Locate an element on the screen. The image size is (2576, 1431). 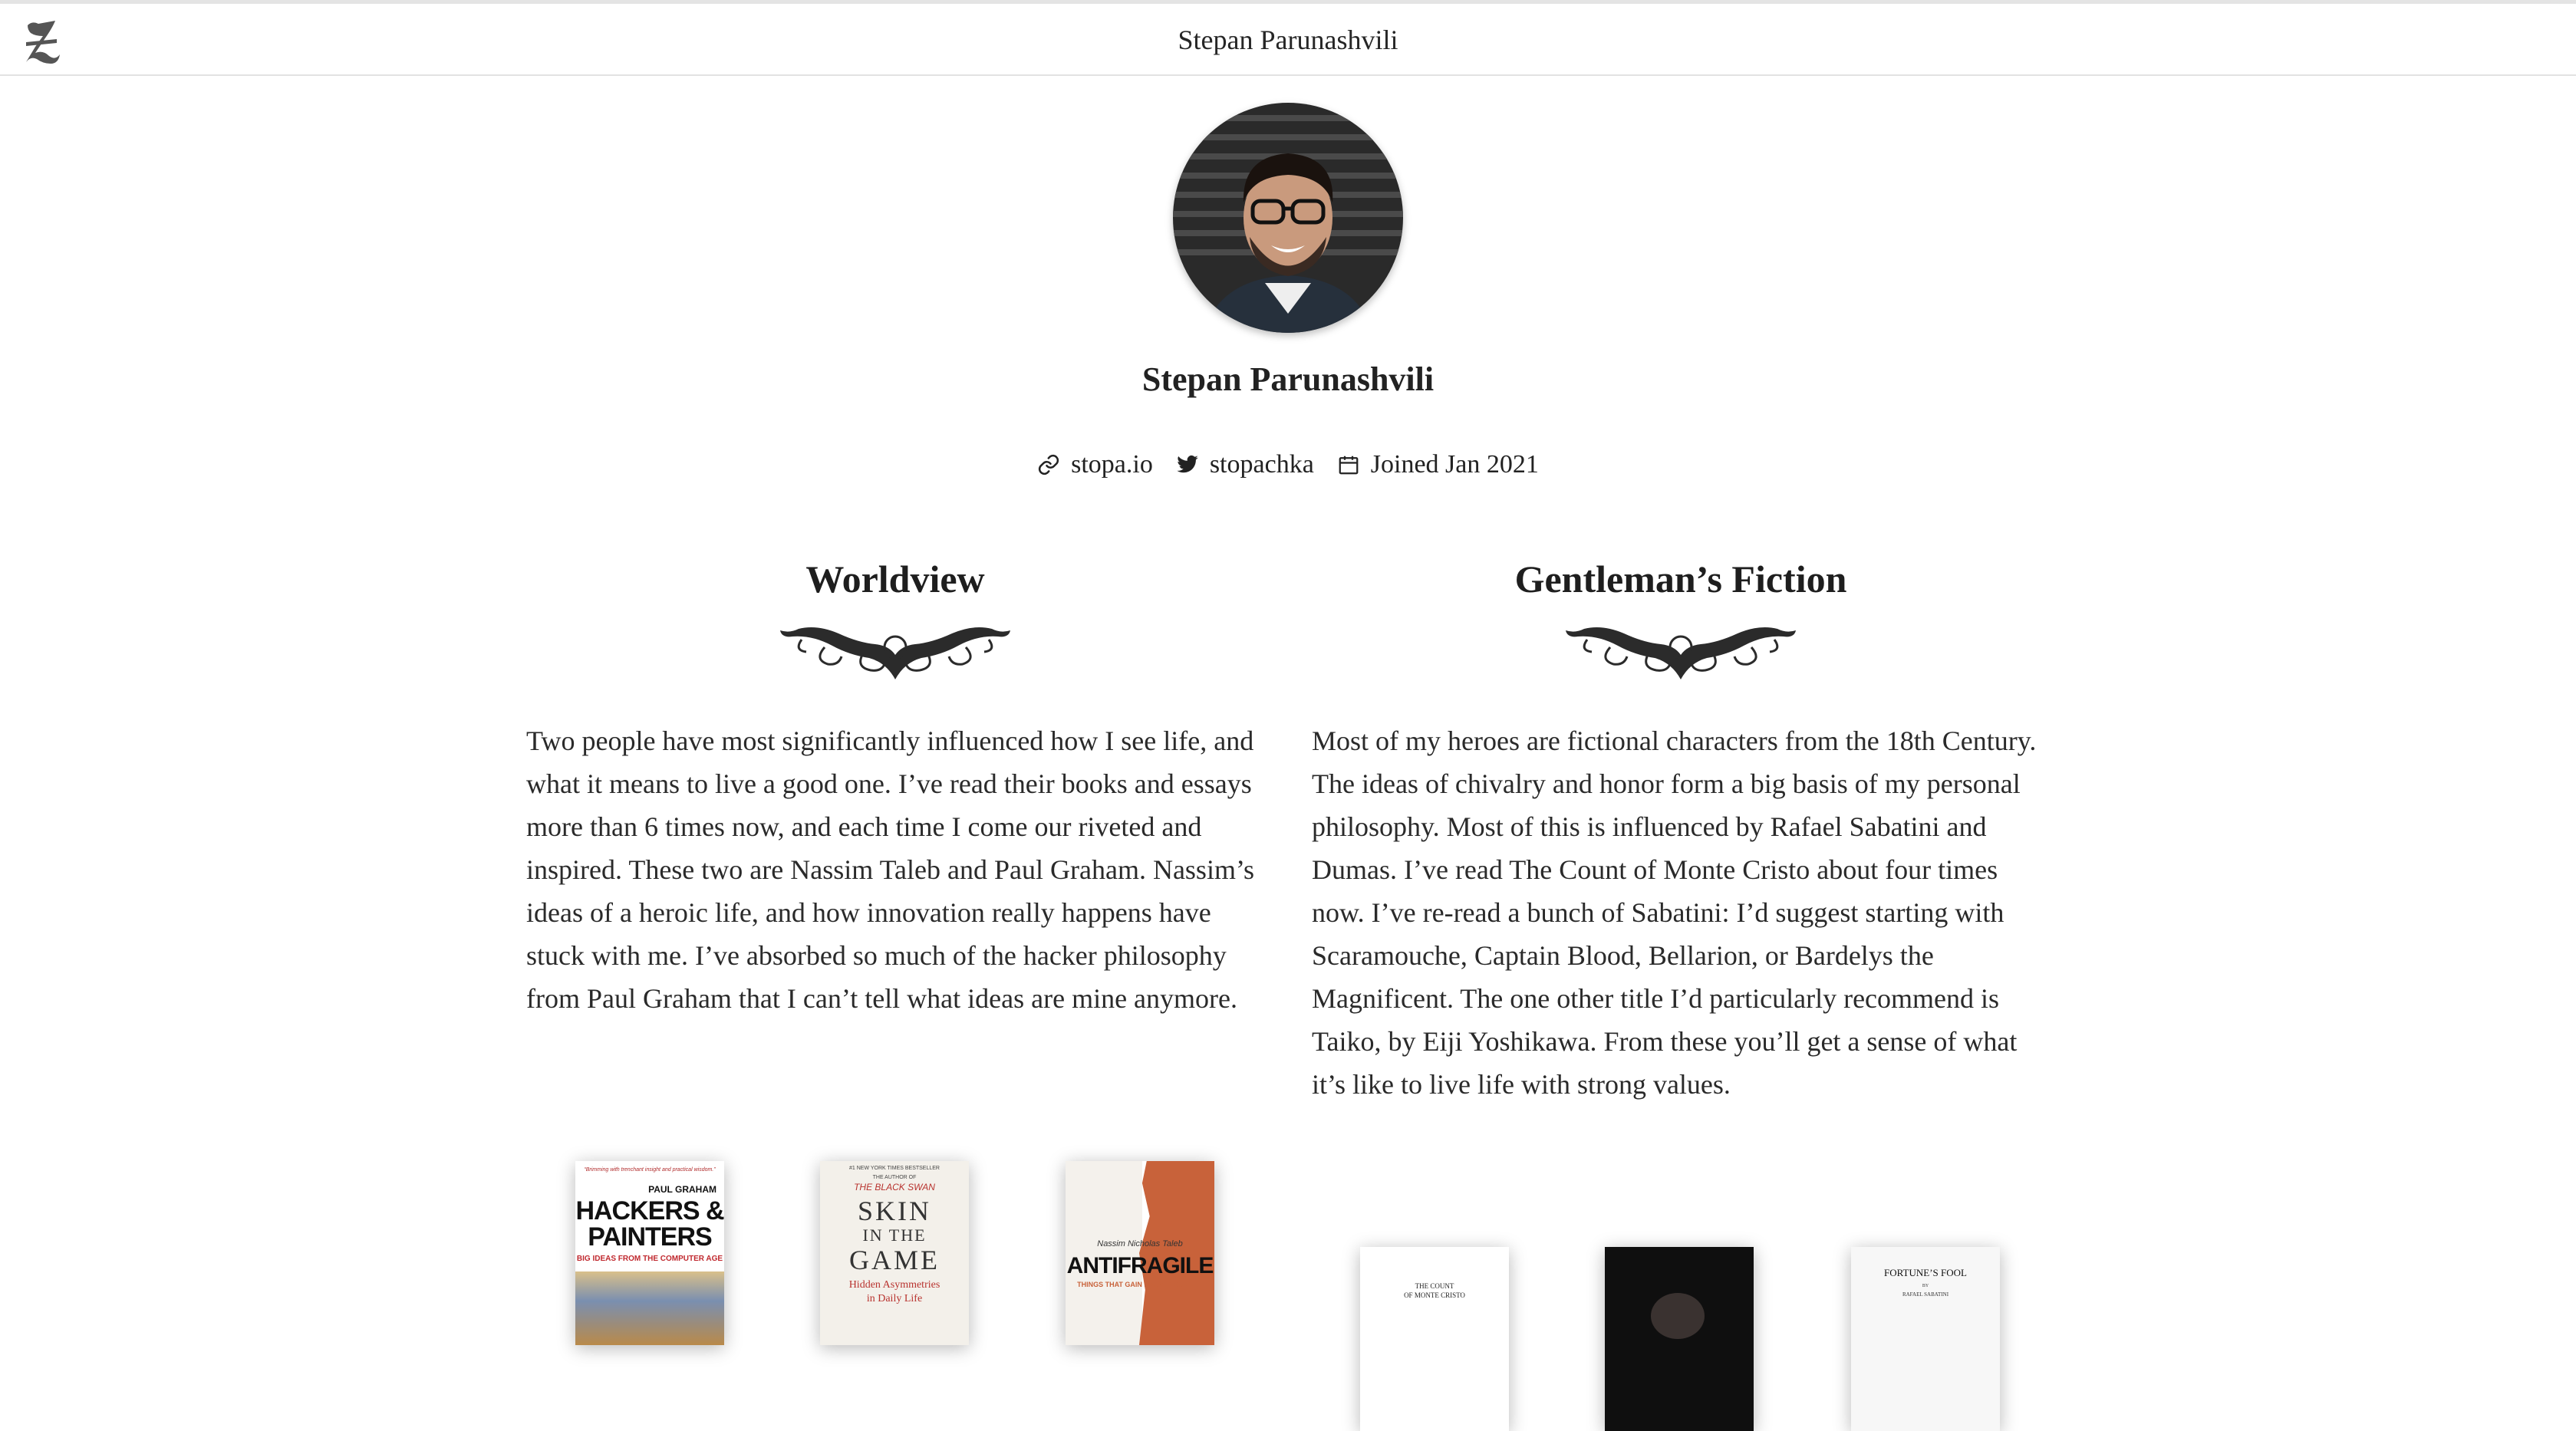
link-icon is located at coordinates (1048, 465).